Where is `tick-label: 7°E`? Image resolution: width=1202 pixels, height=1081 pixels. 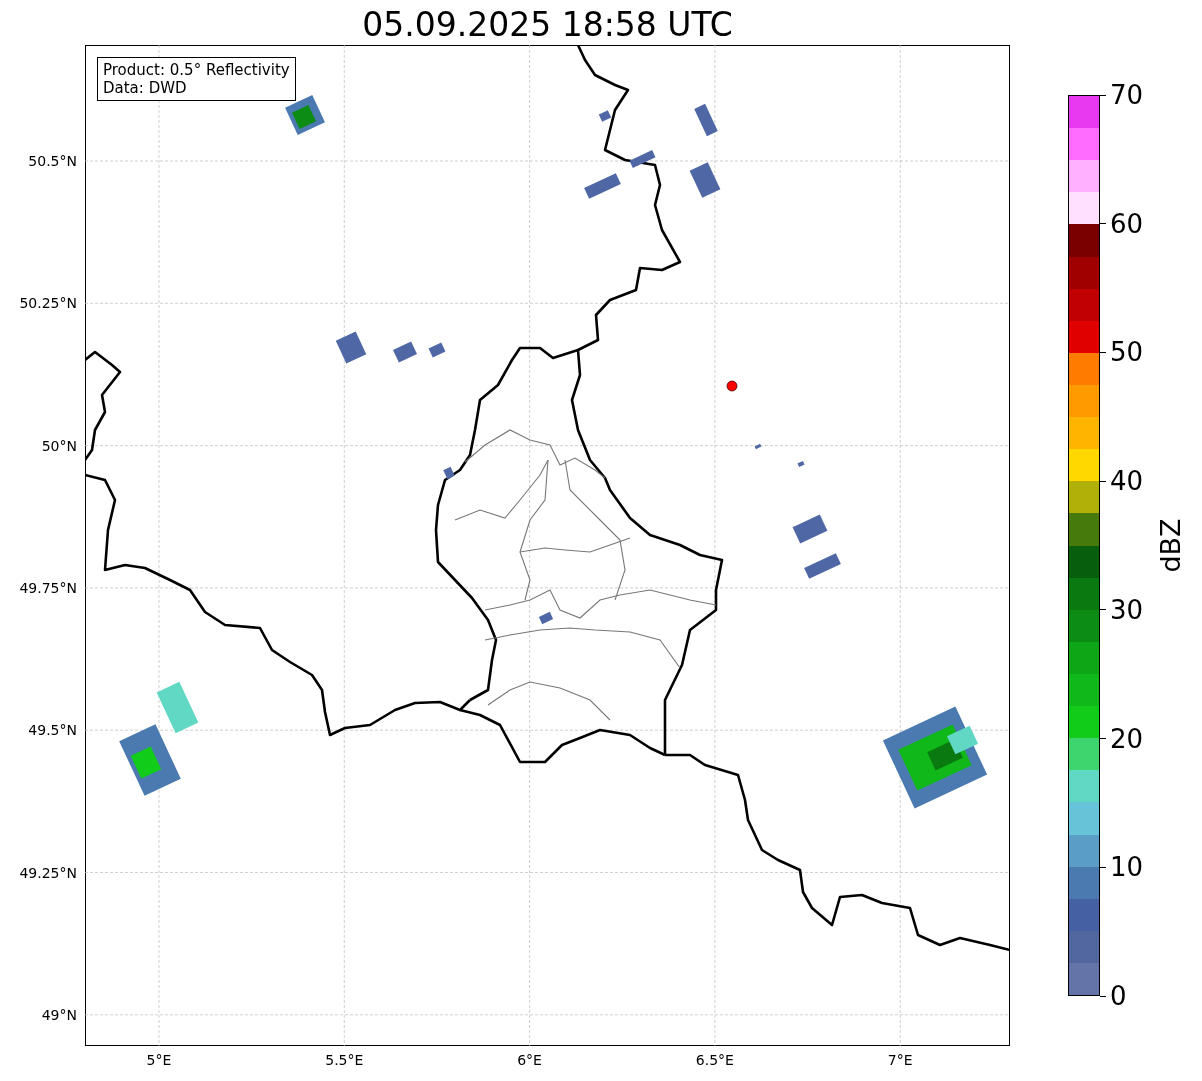
tick-label: 7°E is located at coordinates (900, 1060).